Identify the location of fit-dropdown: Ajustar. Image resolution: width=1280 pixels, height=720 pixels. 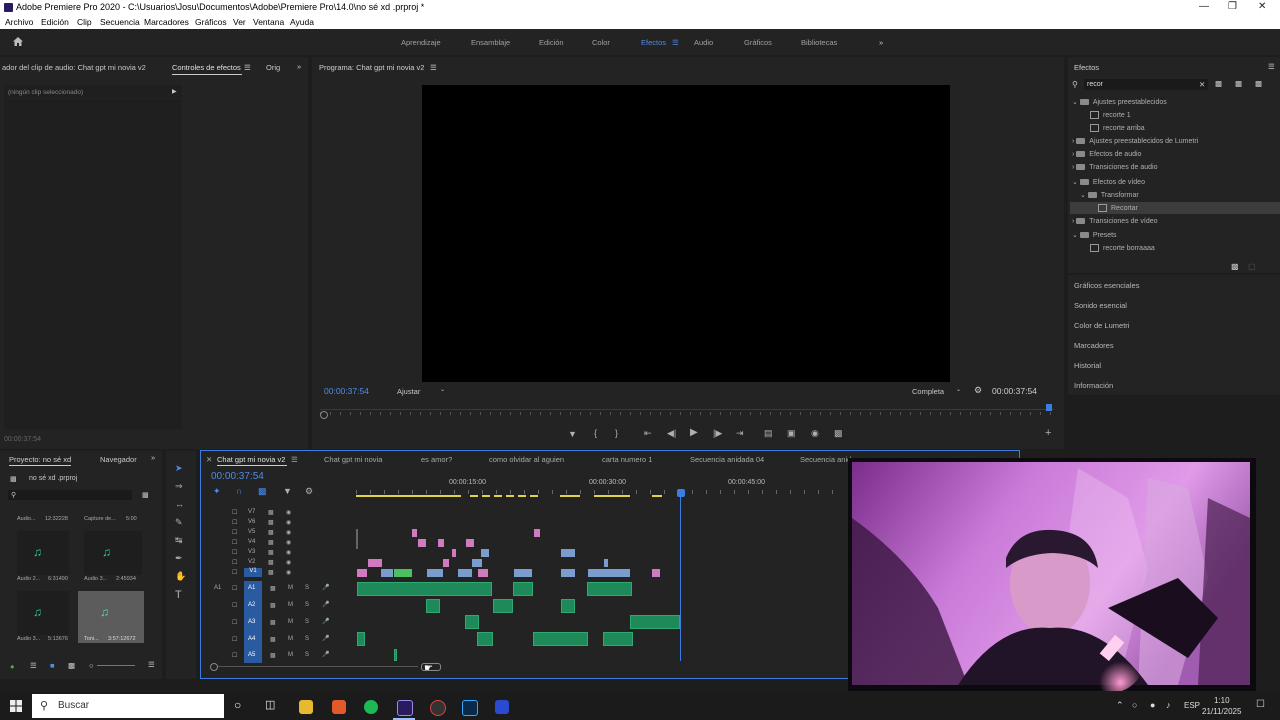
(408, 391).